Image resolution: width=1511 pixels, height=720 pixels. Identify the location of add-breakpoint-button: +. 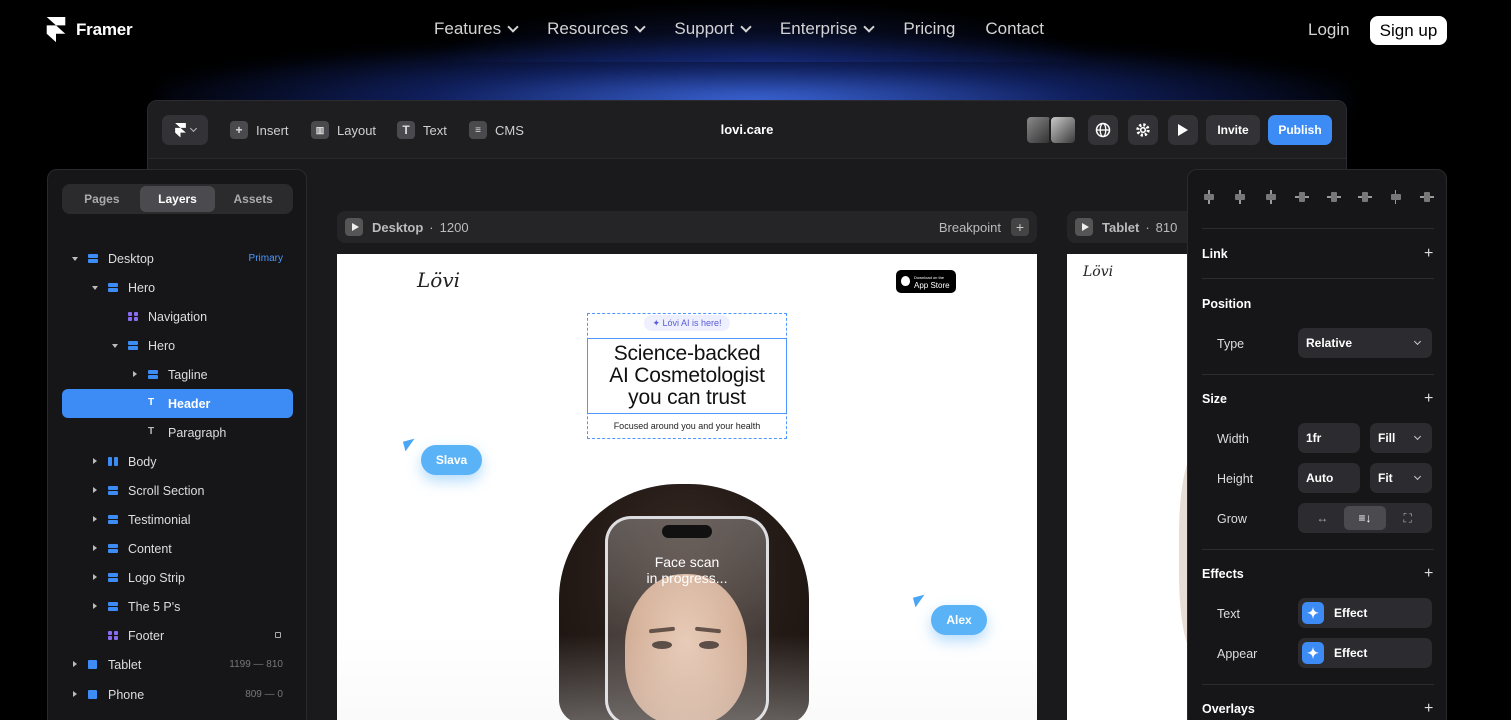
(1020, 227).